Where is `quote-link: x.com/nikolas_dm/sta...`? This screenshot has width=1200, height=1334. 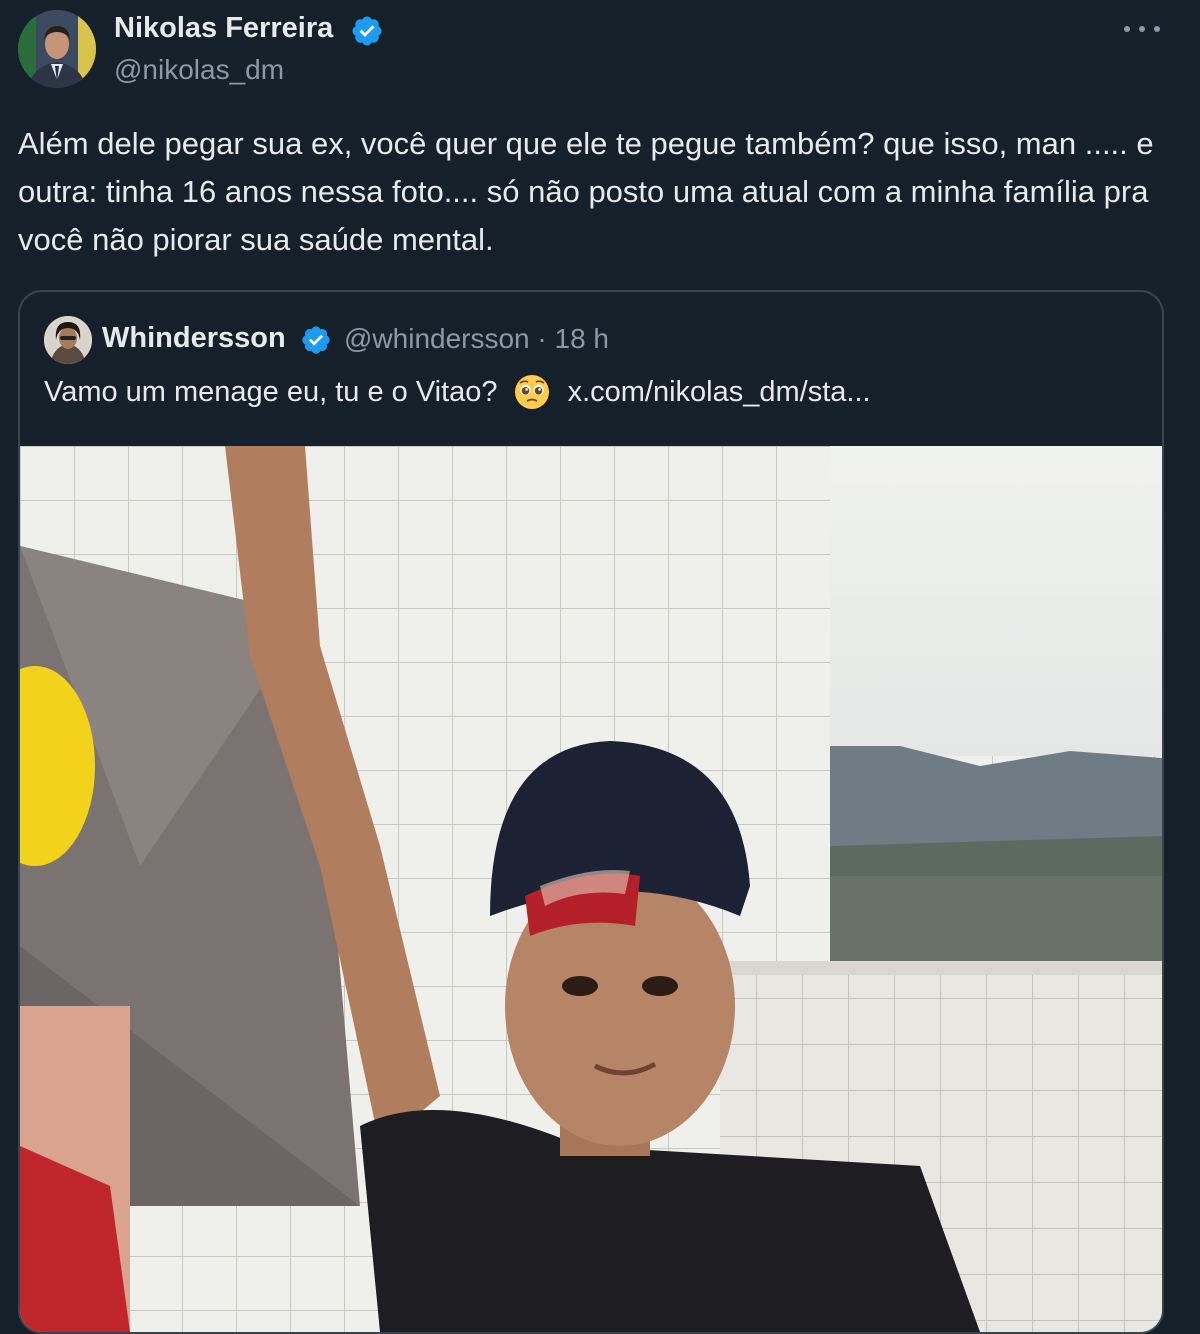 quote-link: x.com/nikolas_dm/sta... is located at coordinates (719, 392).